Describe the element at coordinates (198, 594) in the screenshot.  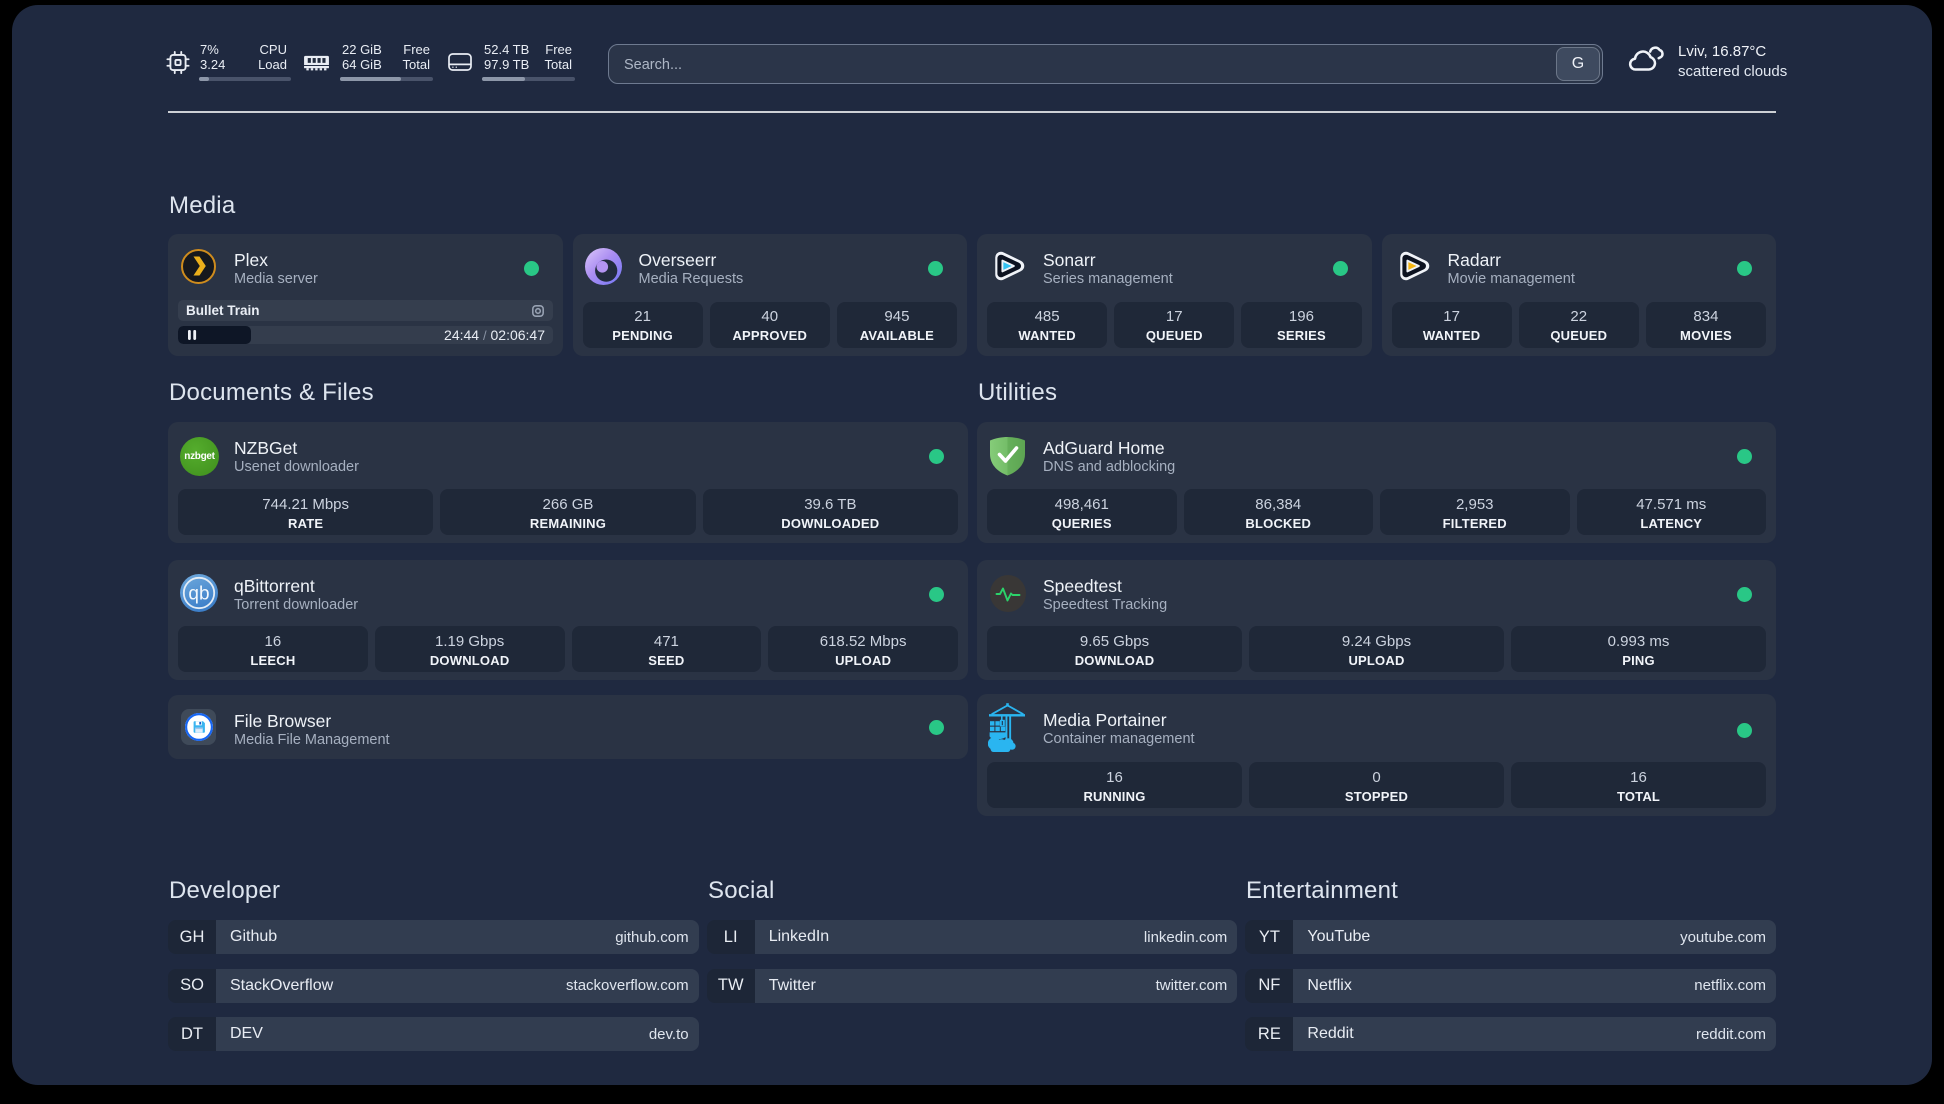
I see `svg-text: qb` at that location.